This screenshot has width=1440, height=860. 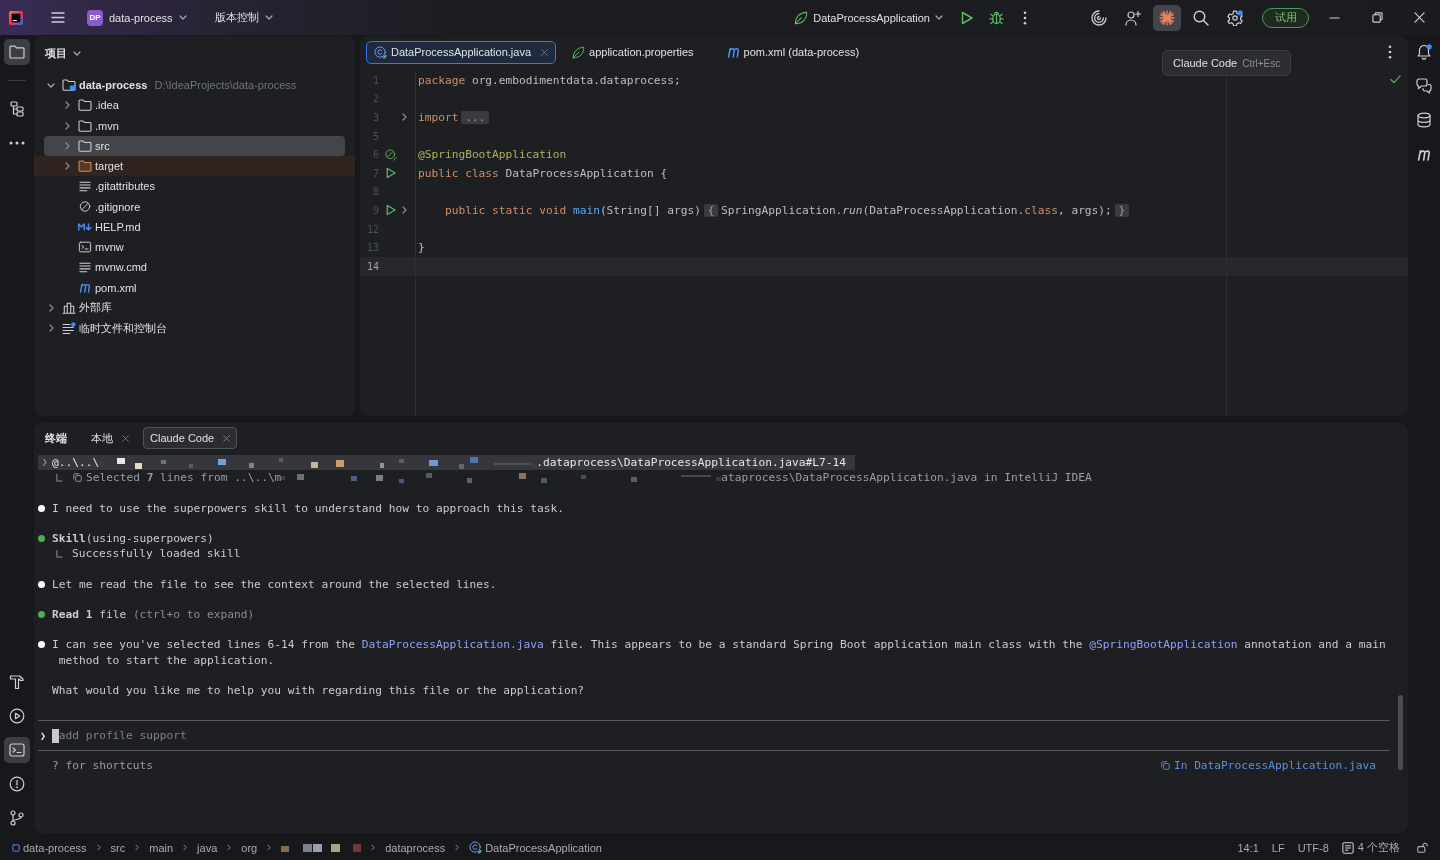 What do you see at coordinates (43, 736) in the screenshot?
I see `prompt-symbol: ❯` at bounding box center [43, 736].